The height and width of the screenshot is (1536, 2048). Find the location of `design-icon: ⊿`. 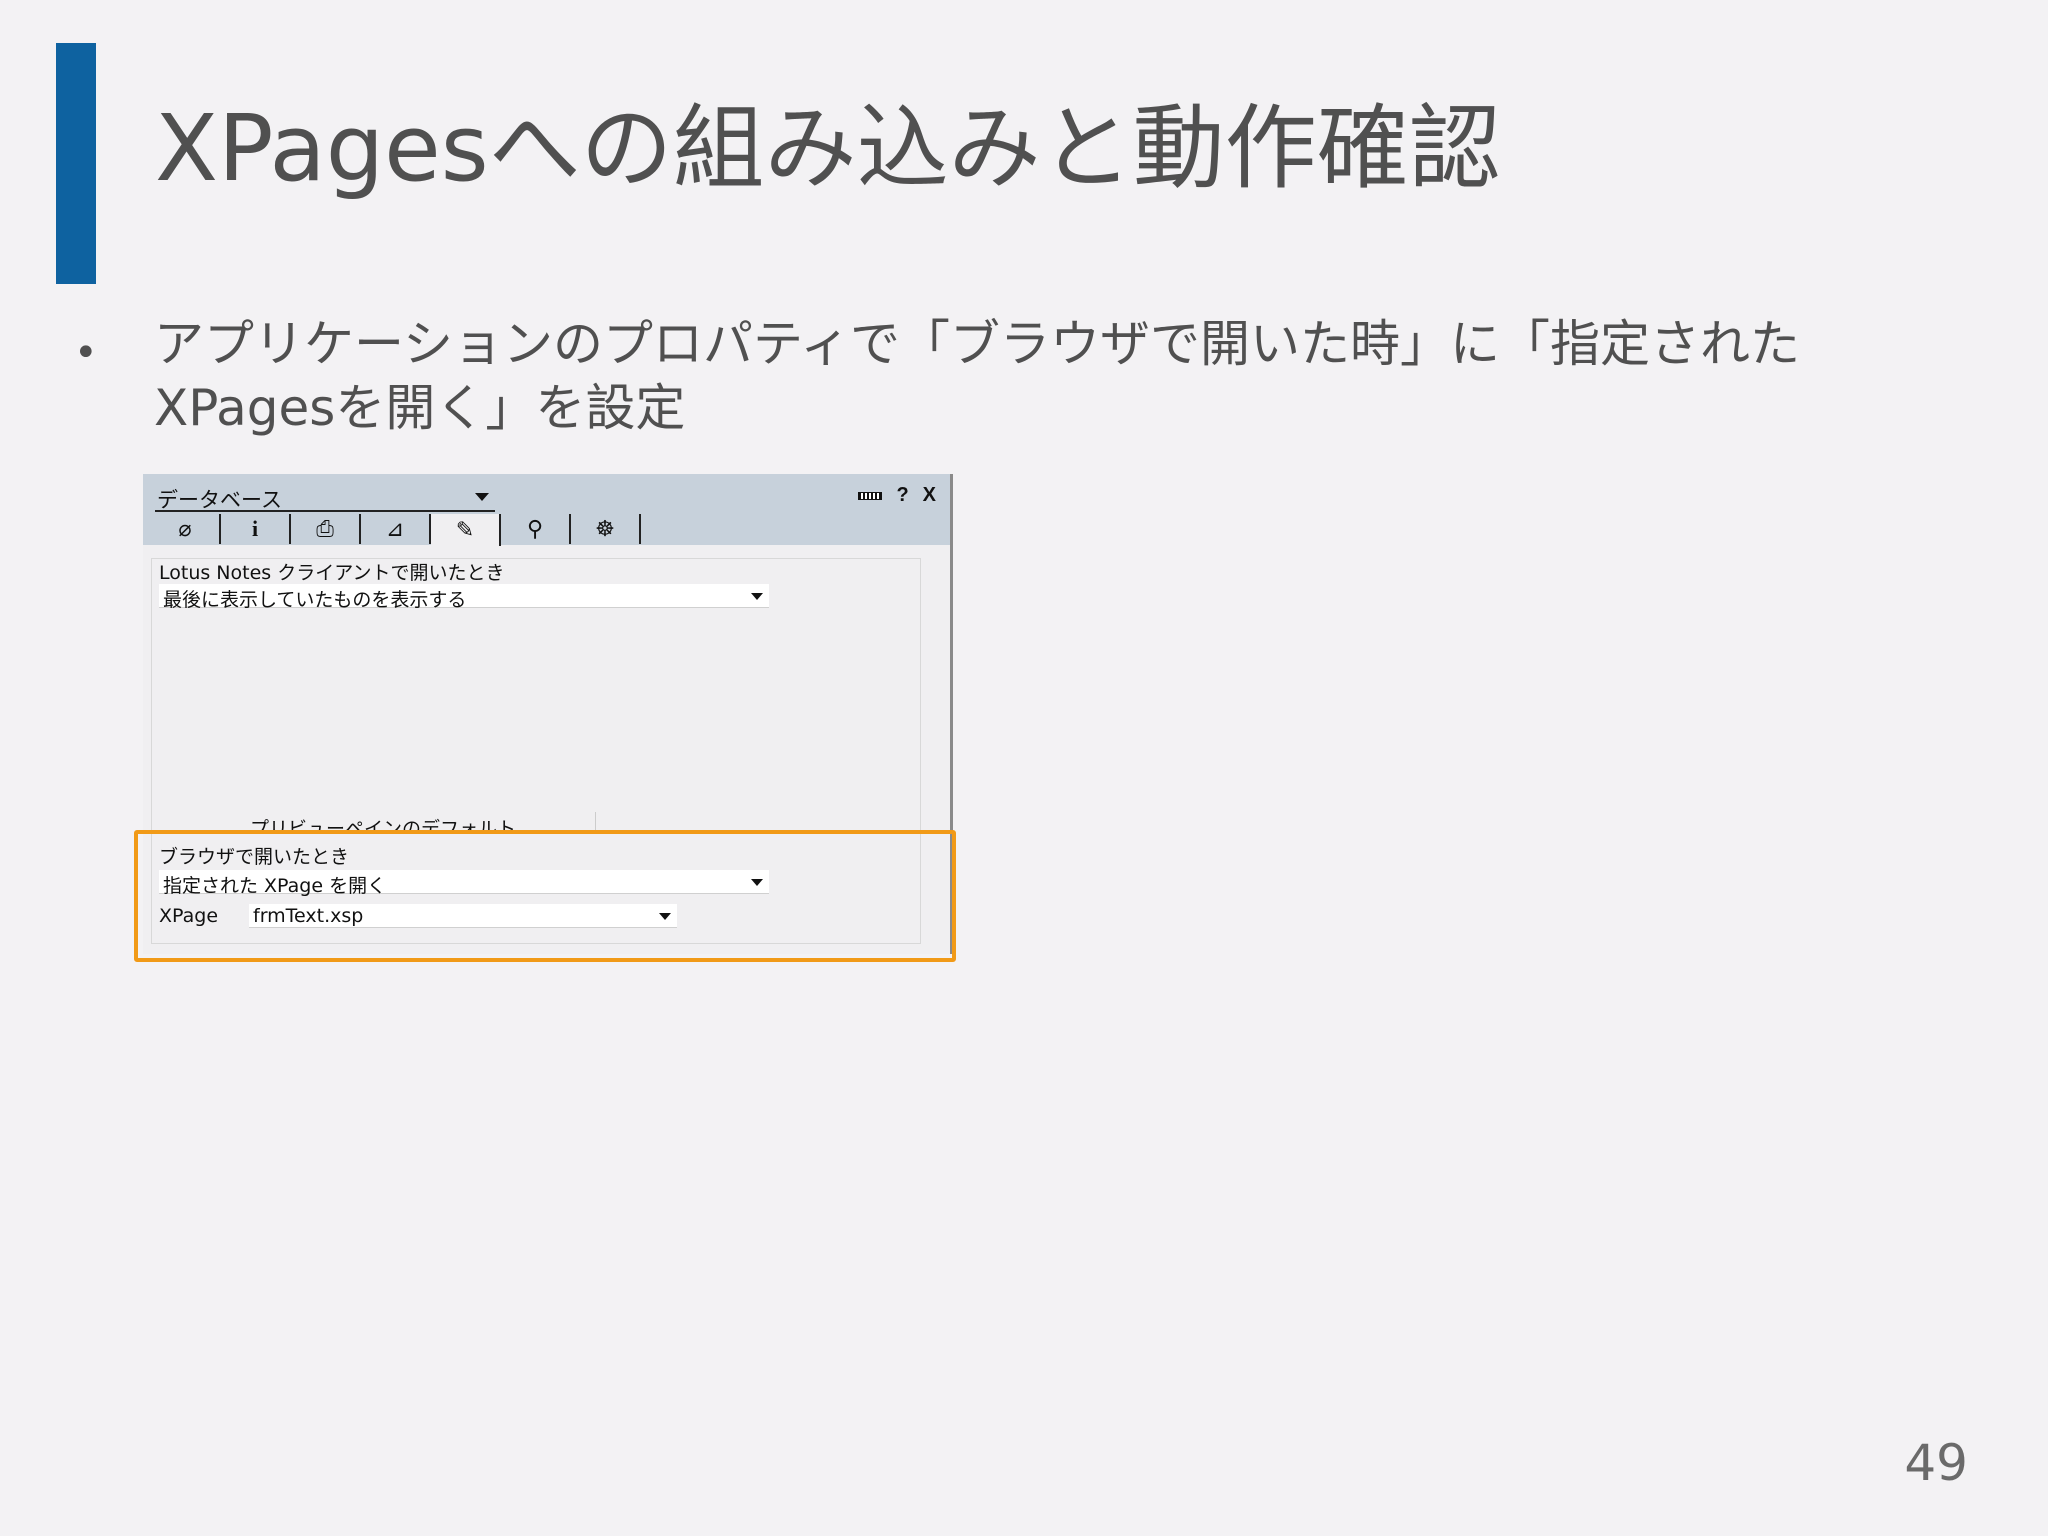

design-icon: ⊿ is located at coordinates (395, 528).